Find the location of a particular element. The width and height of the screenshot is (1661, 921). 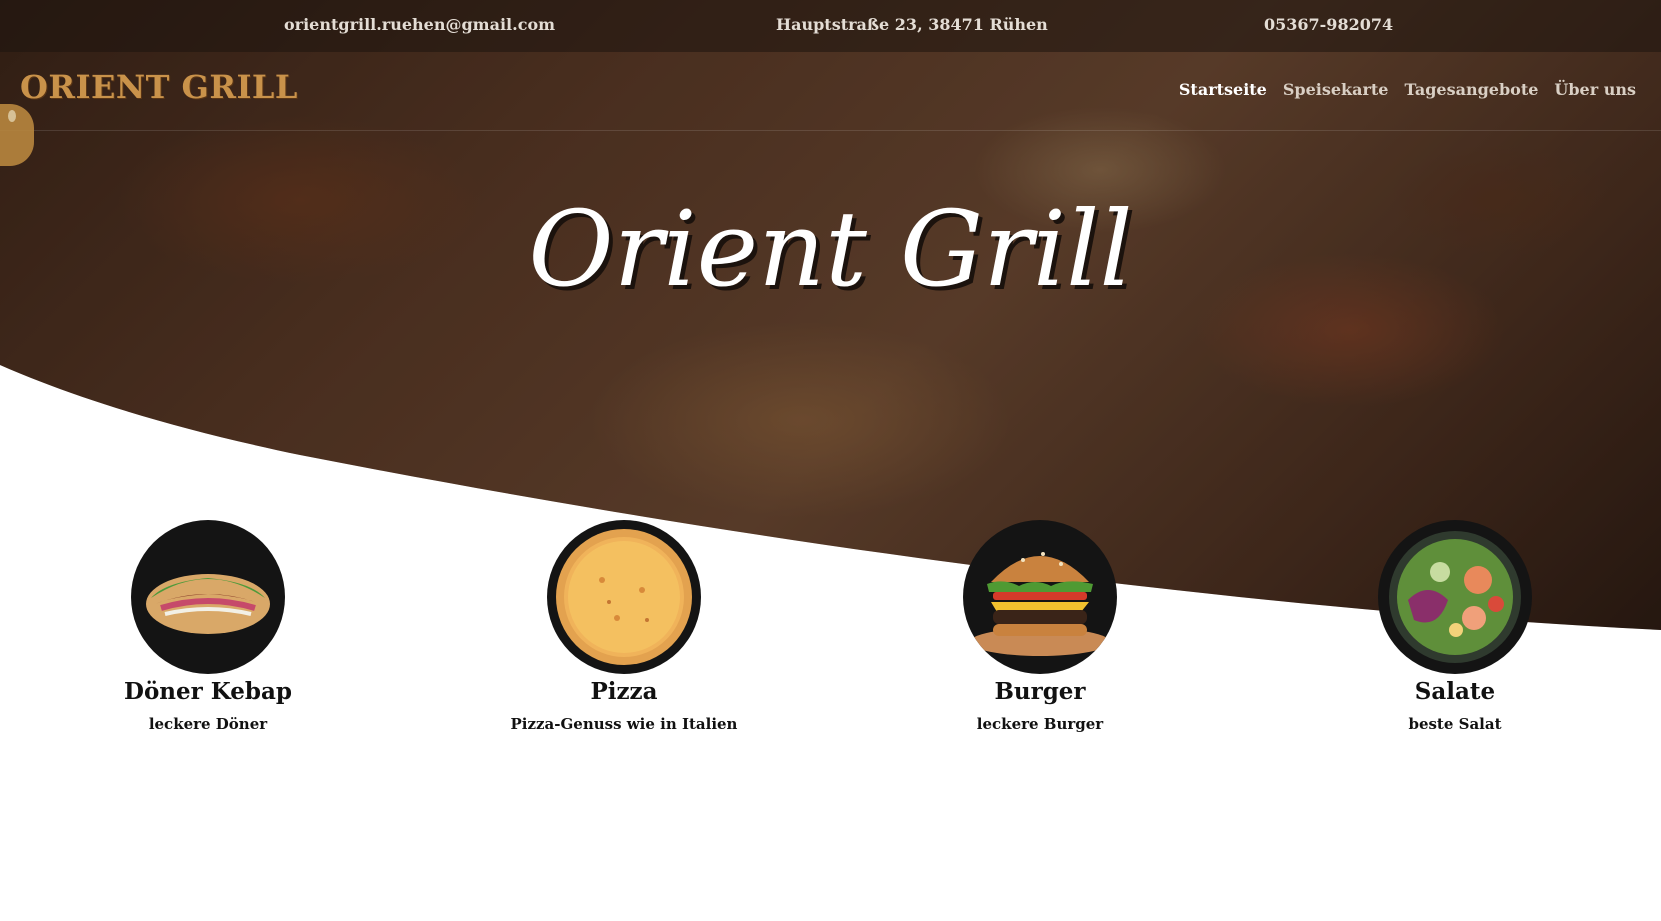

feature-subtitle: Pizza-Genuss wie in Italien is located at coordinates (624, 724).